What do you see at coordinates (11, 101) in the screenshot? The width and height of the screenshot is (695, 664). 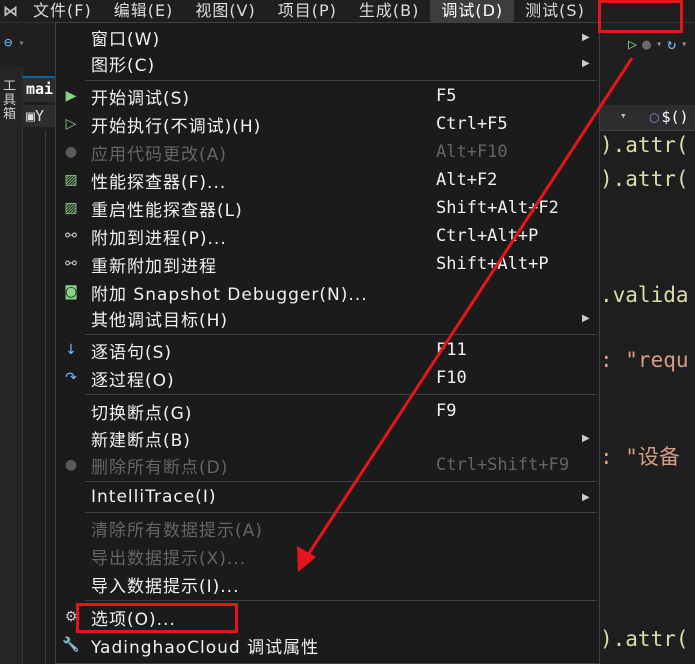 I see `toolbox-label: 工具箱` at bounding box center [11, 101].